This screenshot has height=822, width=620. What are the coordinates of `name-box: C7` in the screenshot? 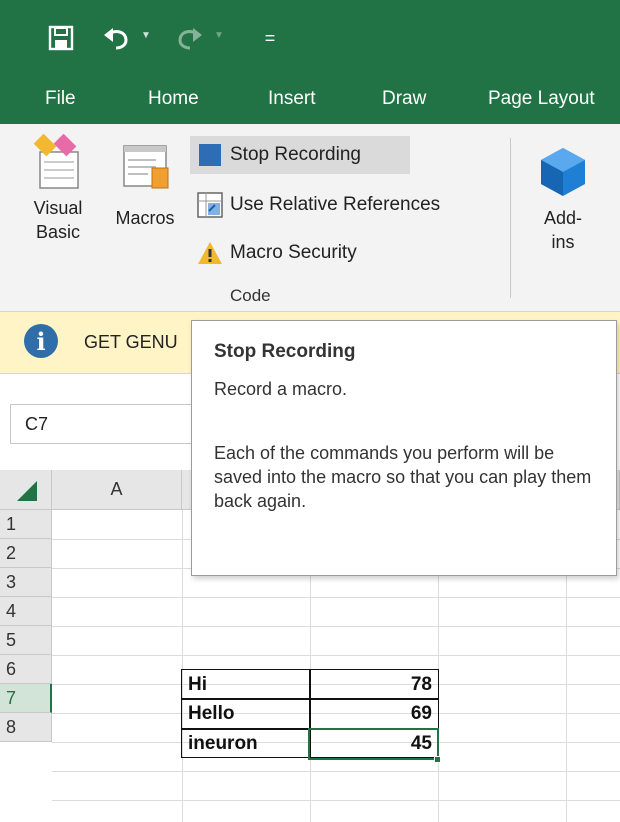 It's located at (110, 424).